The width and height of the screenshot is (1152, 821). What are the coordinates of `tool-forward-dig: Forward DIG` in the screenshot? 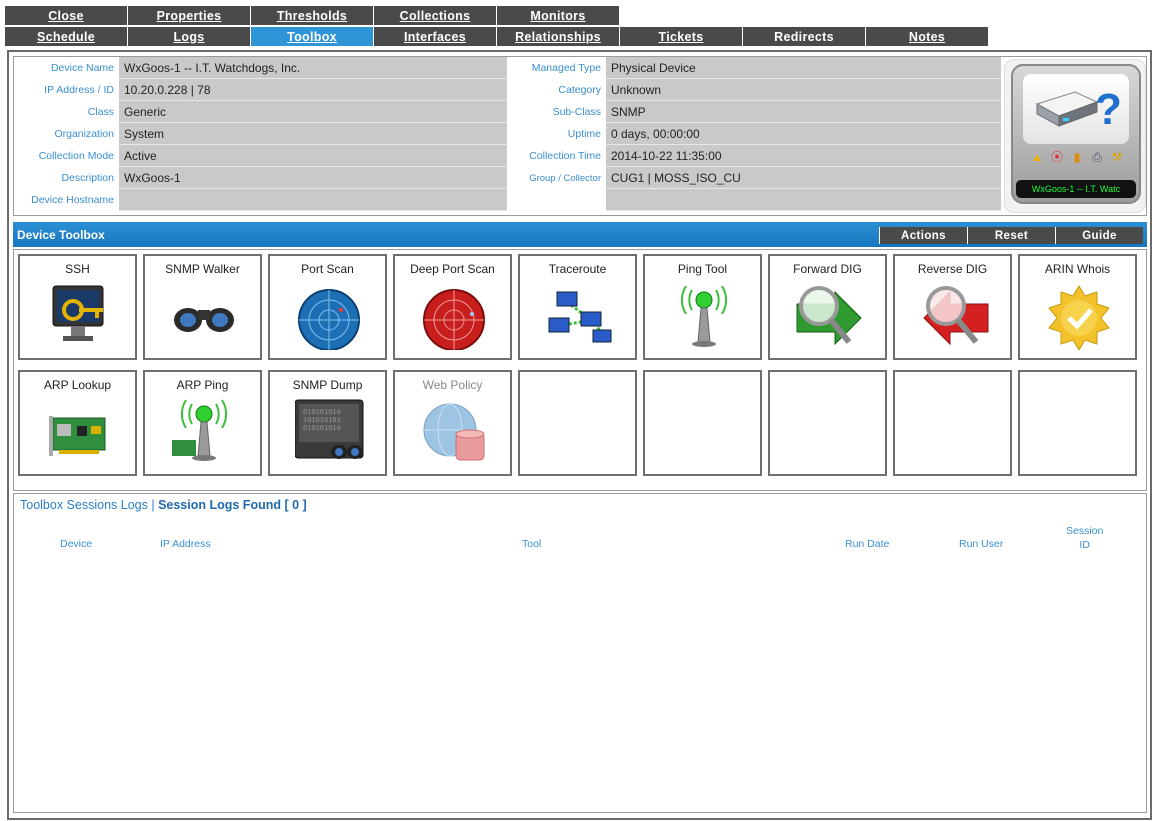 It's located at (827, 307).